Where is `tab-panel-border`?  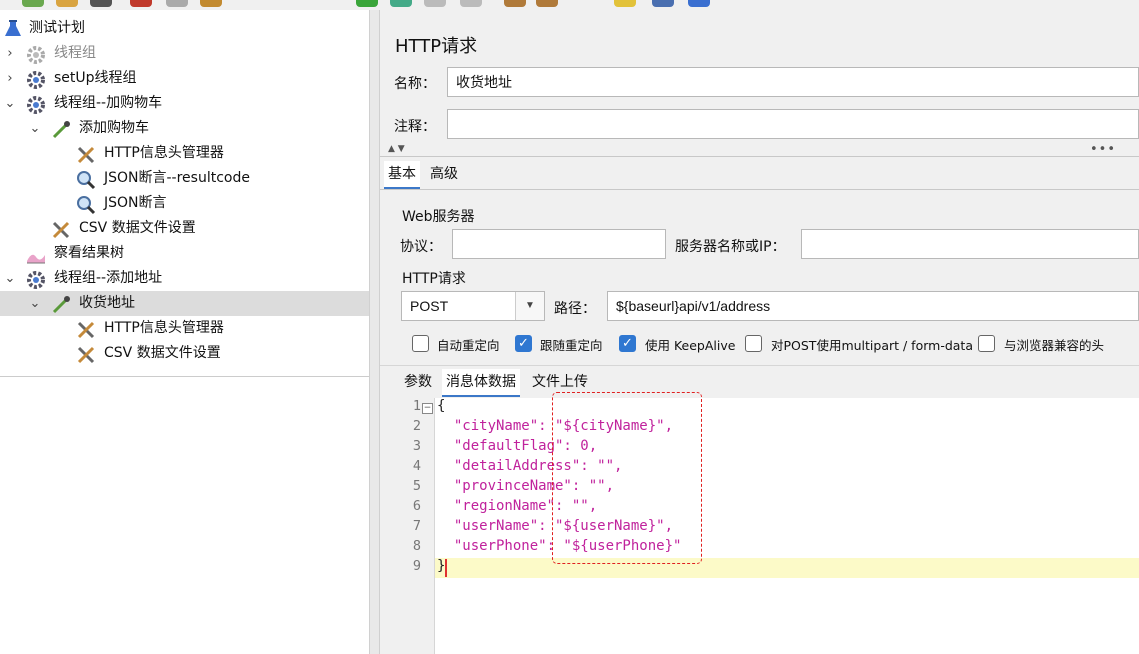
tab-panel-border is located at coordinates (759, 189).